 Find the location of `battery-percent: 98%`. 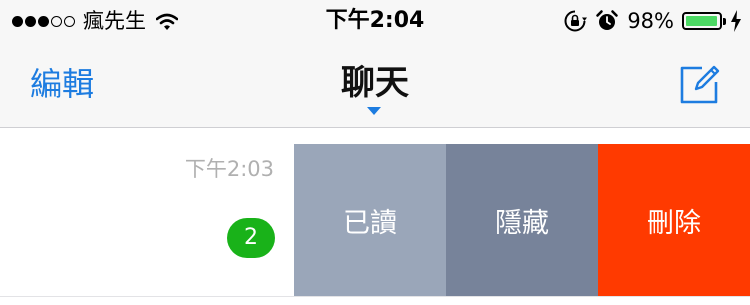

battery-percent: 98% is located at coordinates (650, 21).